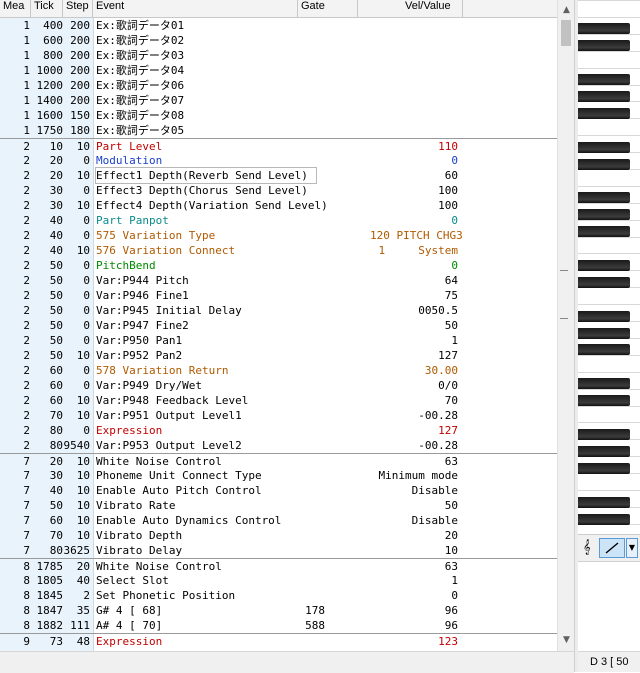  Describe the element at coordinates (129, 146) in the screenshot. I see `event-cell: Part Level` at that location.